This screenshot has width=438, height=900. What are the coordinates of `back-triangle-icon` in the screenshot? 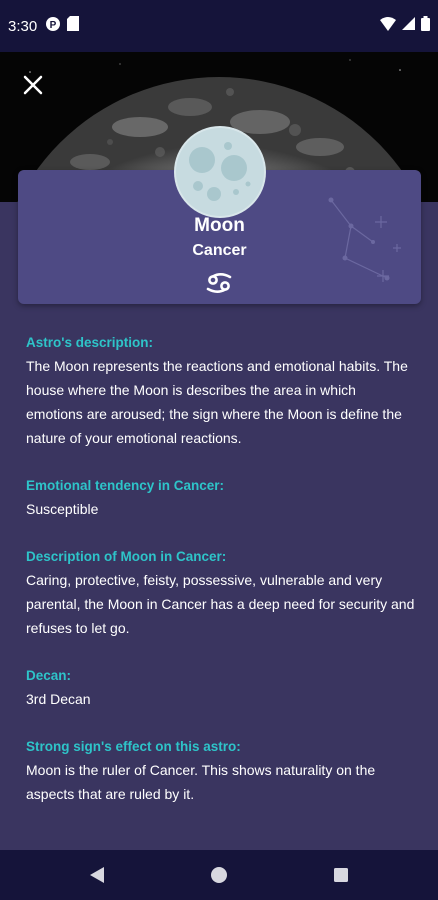 It's located at (97, 875).